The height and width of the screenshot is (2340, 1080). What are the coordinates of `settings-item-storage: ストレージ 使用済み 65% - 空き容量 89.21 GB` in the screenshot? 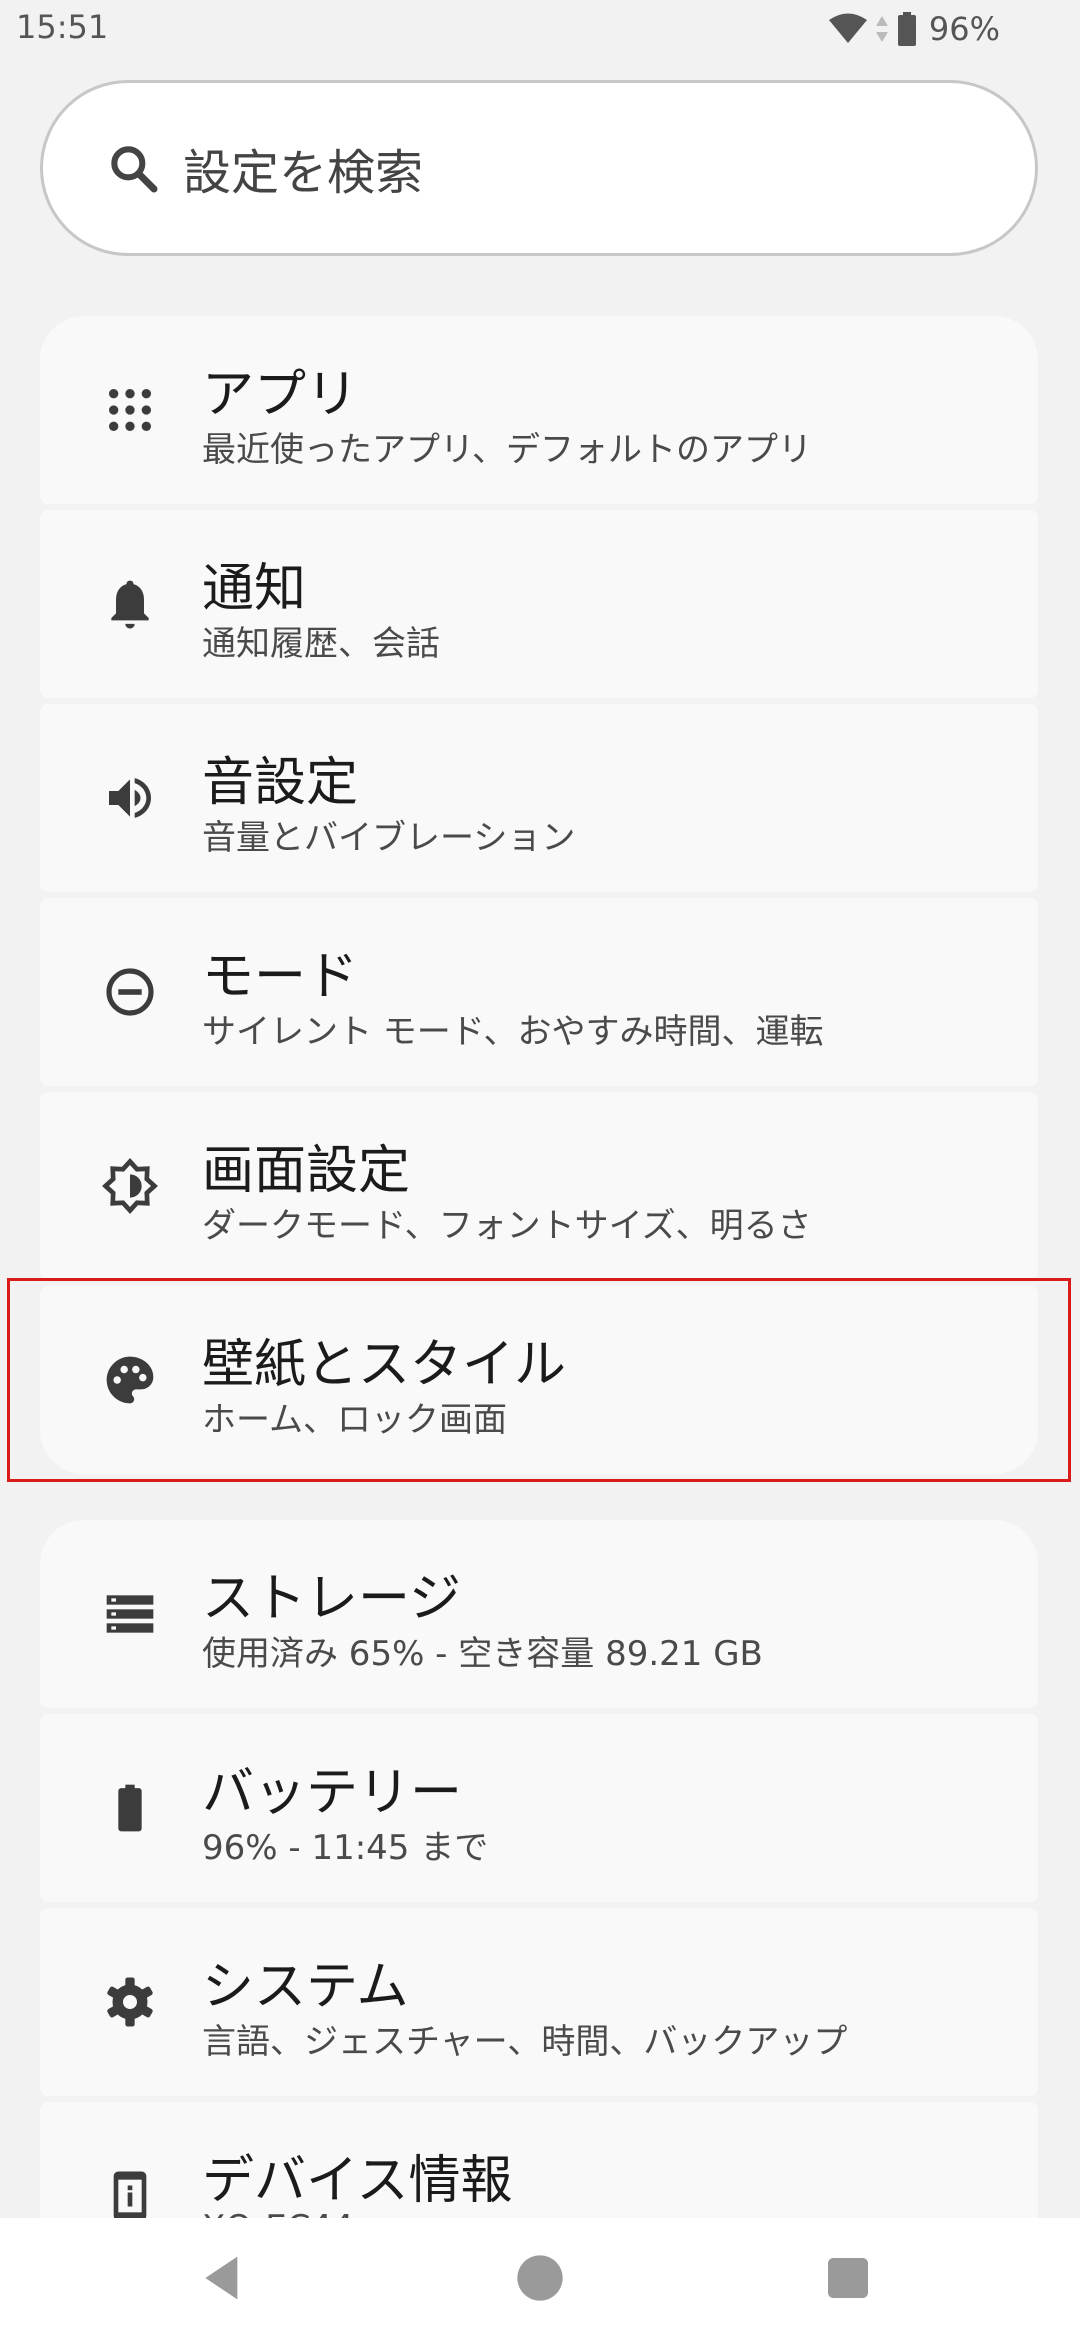 It's located at (539, 1614).